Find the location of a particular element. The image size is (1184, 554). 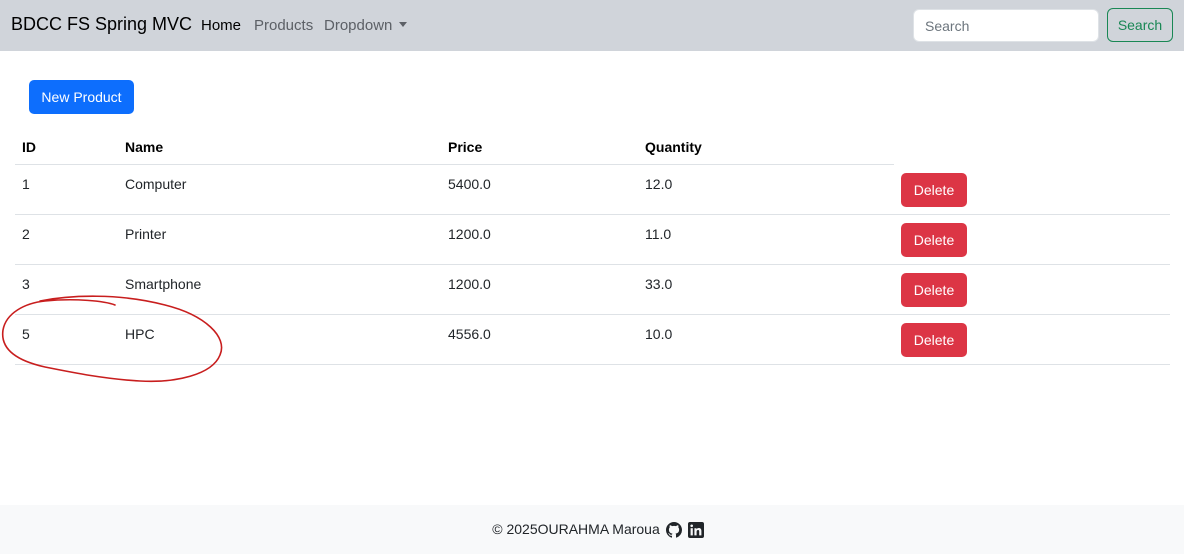

search-button: Search is located at coordinates (1140, 25).